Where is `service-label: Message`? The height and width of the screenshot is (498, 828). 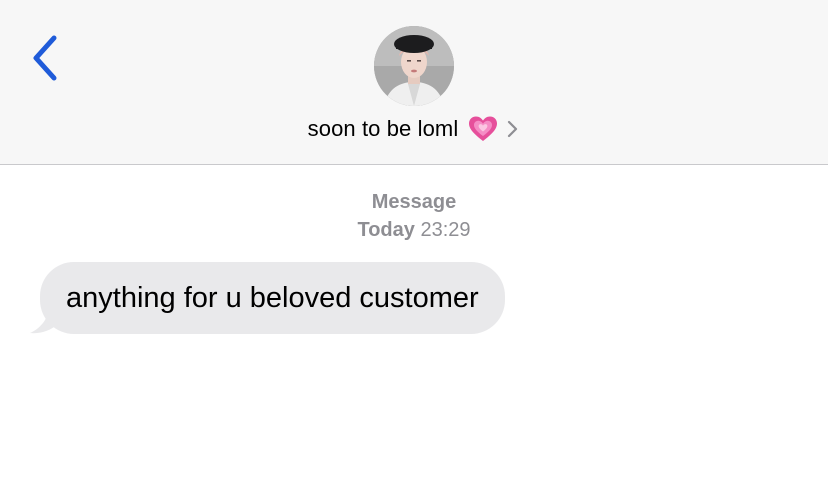 service-label: Message is located at coordinates (414, 202).